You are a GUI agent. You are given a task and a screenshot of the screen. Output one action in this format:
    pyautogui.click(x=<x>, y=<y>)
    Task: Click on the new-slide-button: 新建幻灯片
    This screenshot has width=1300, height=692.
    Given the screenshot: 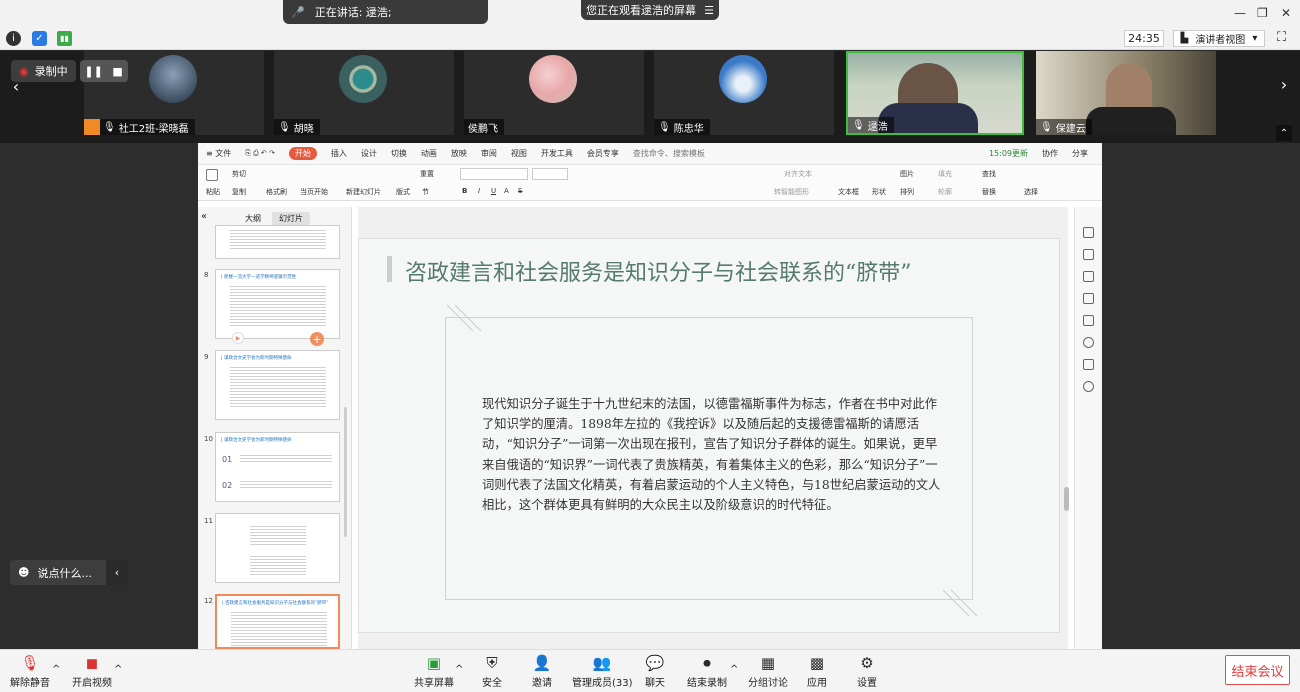 What is the action you would take?
    pyautogui.click(x=363, y=192)
    